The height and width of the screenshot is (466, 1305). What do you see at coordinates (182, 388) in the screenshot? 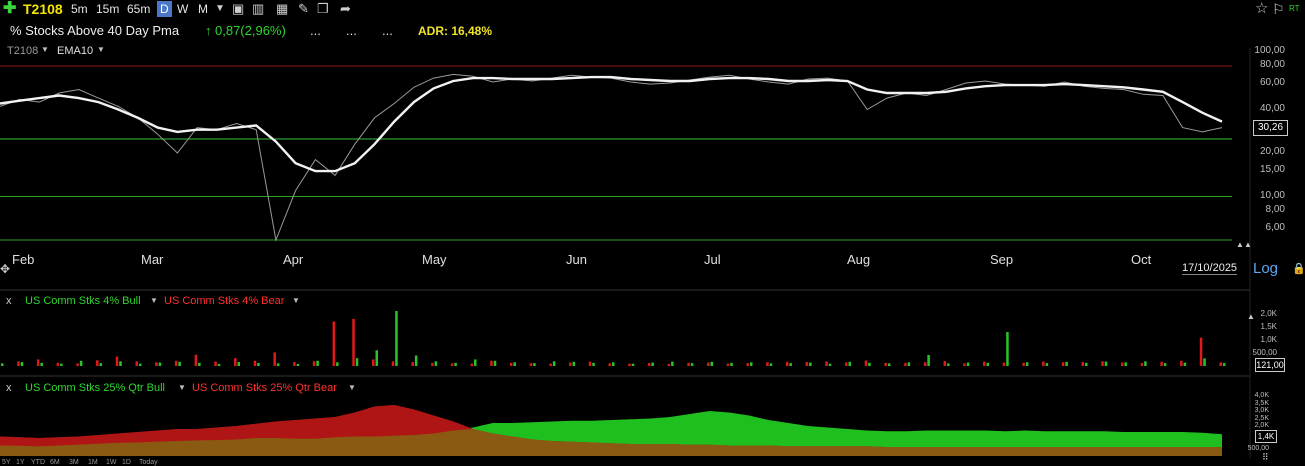
I see `panel3-bull-dropdown-icon: ▼` at bounding box center [182, 388].